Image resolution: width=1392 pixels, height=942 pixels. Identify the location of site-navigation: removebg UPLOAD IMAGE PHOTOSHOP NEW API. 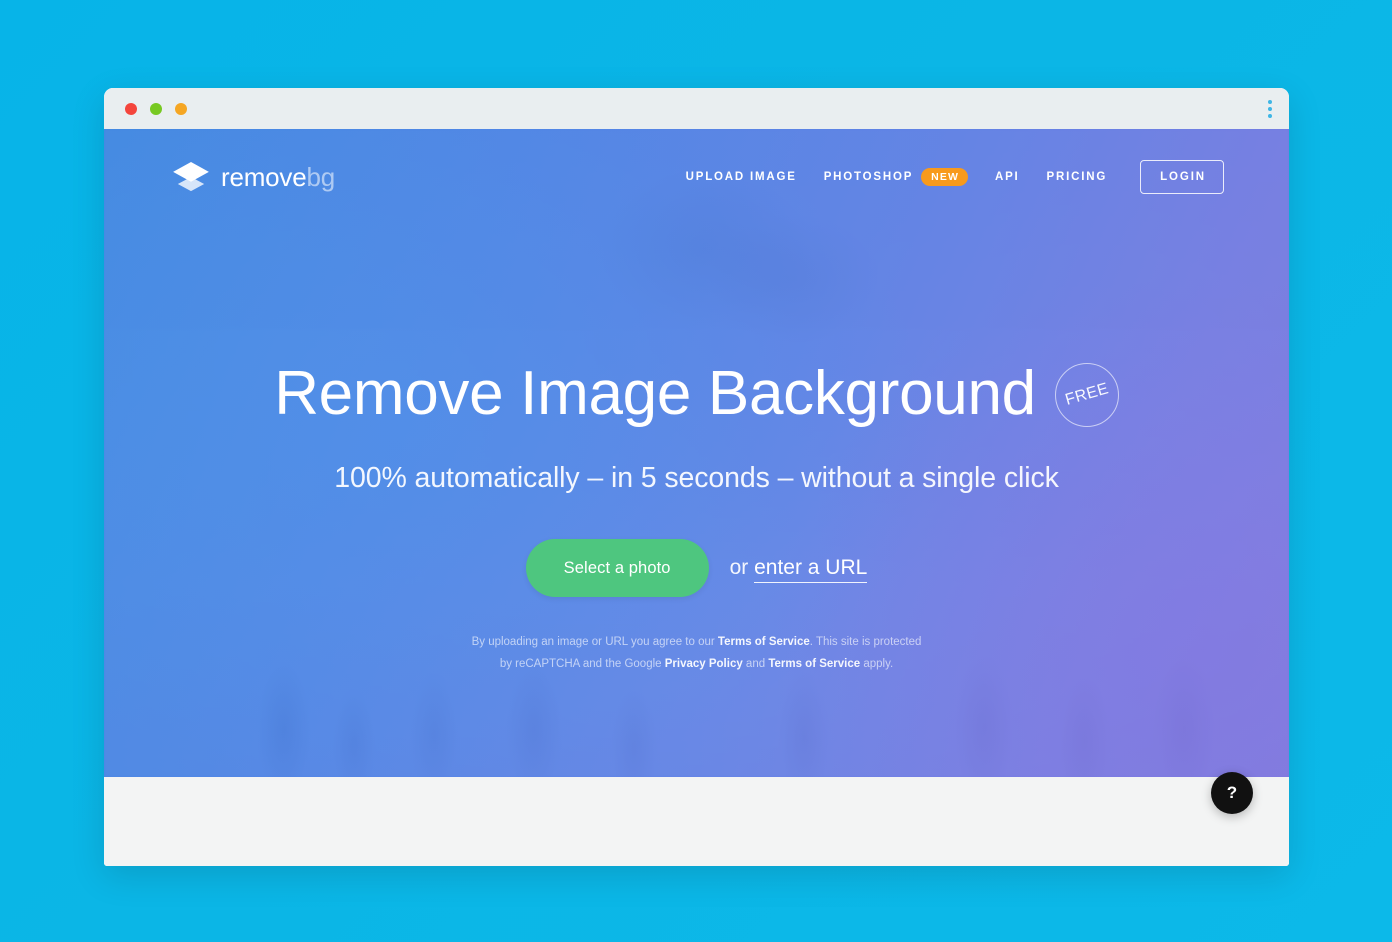
(696, 177).